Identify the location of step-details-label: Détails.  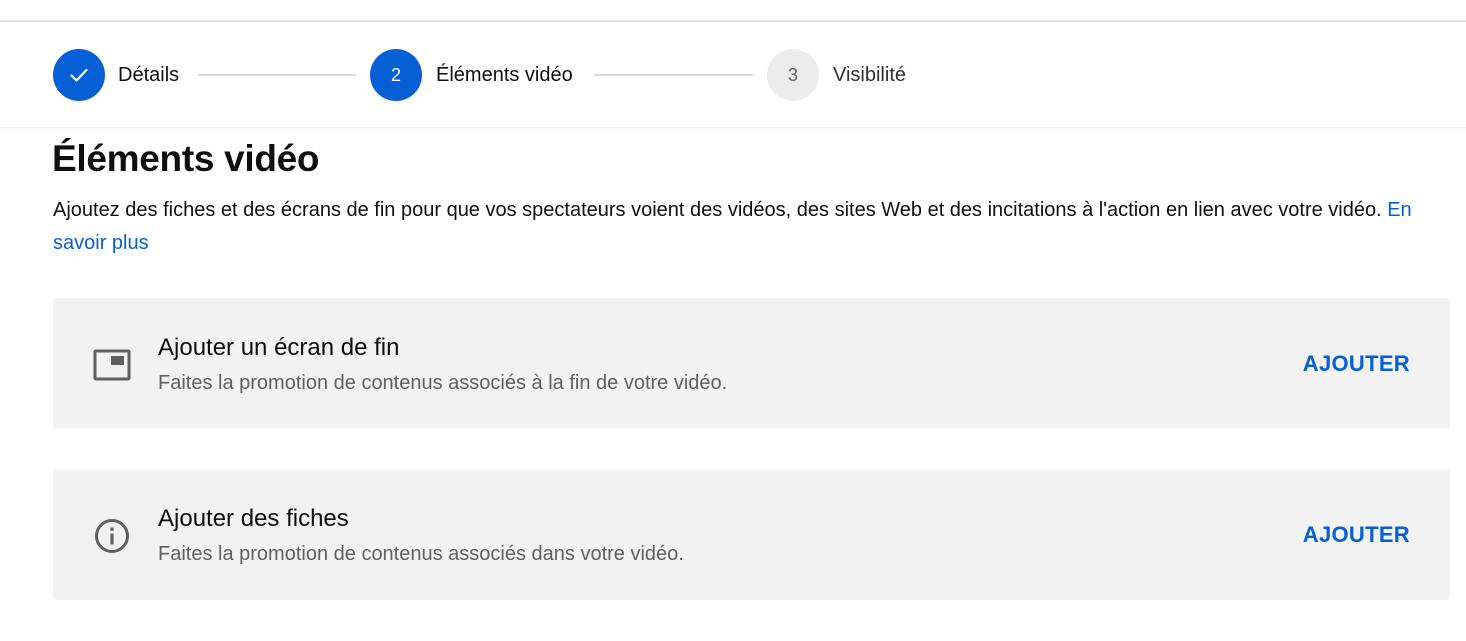
(148, 75).